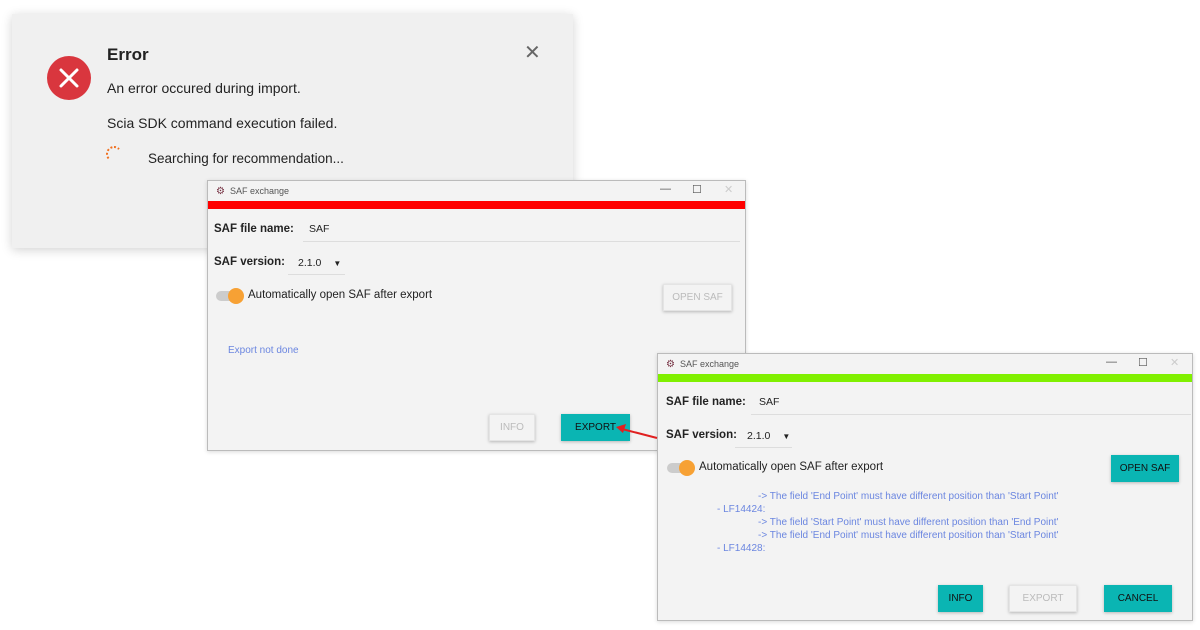  Describe the element at coordinates (637, 431) in the screenshot. I see `arrow-annotation` at that location.